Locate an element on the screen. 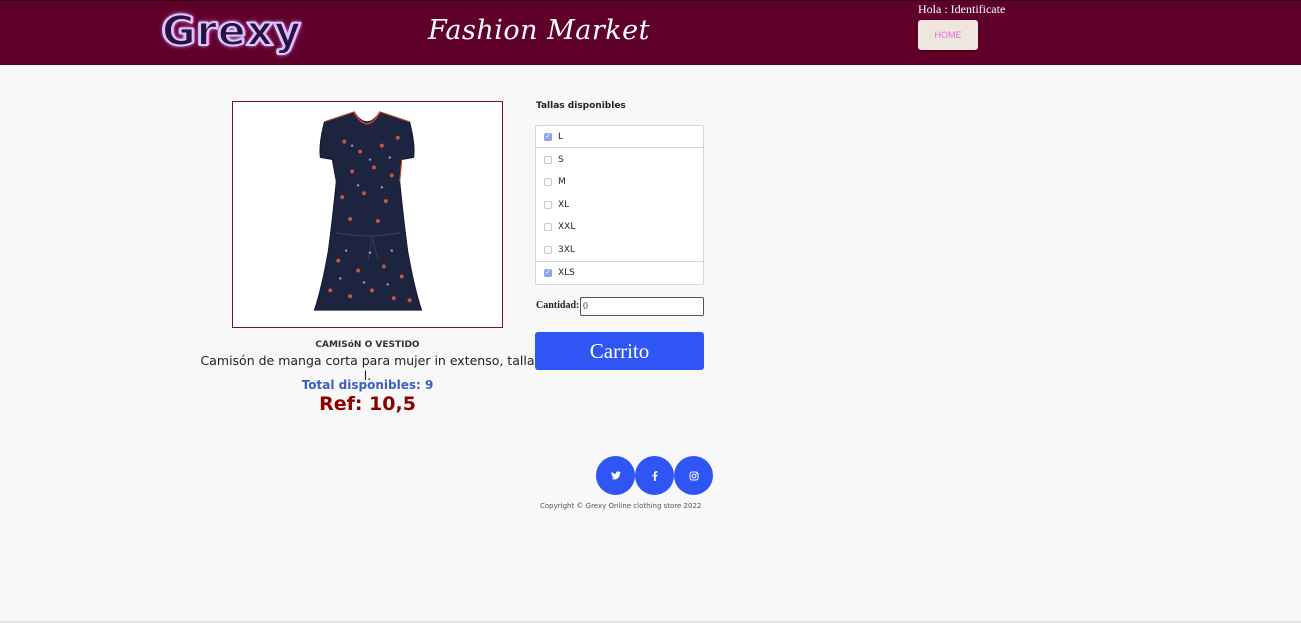 The width and height of the screenshot is (1301, 623). size-option-xxl: XXL is located at coordinates (619, 227).